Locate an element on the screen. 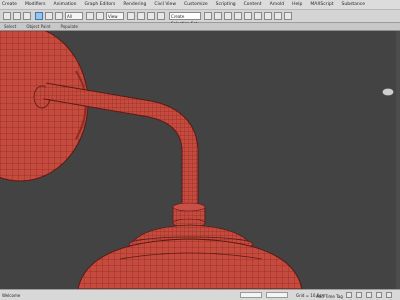  render-icon is located at coordinates (288, 16).